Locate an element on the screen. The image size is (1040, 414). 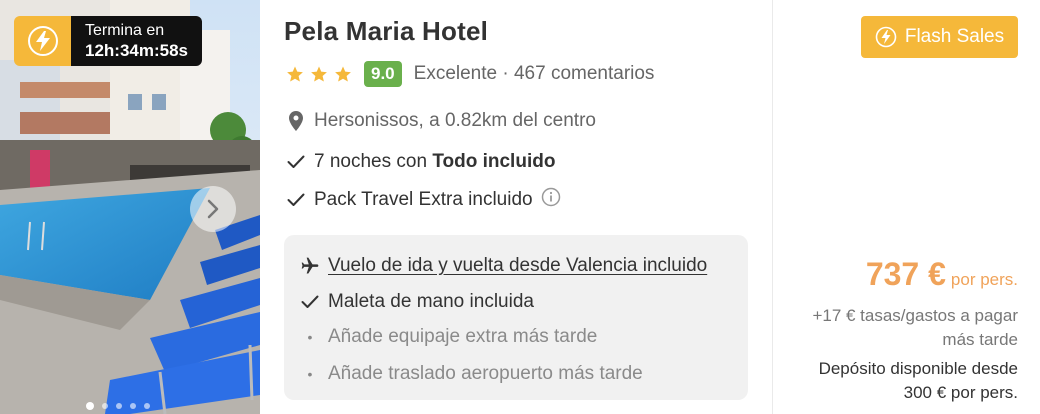
info-circle-icon is located at coordinates (551, 200).